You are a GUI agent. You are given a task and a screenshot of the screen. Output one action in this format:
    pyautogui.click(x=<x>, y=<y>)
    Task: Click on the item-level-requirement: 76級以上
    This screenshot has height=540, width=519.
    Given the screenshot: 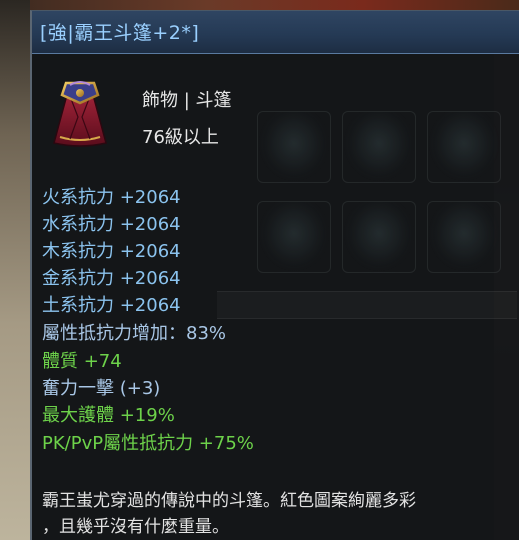 What is the action you would take?
    pyautogui.click(x=180, y=137)
    